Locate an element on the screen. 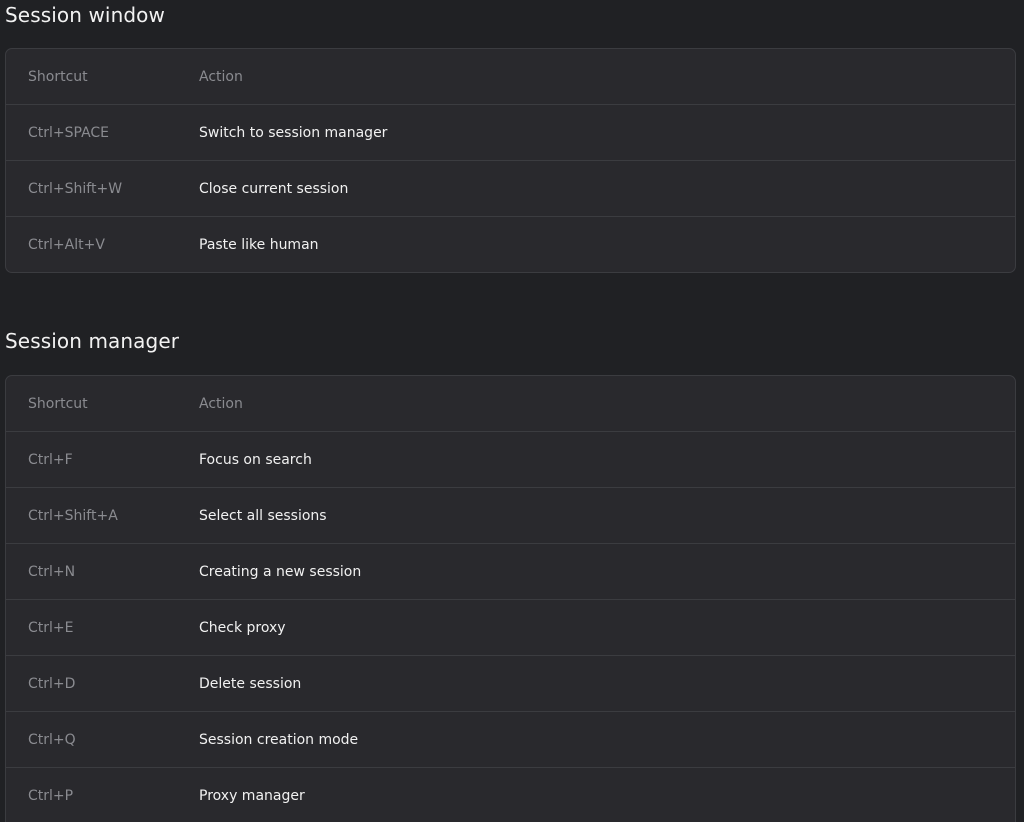  shortcut-cell: Ctrl+Shift+W is located at coordinates (75, 188).